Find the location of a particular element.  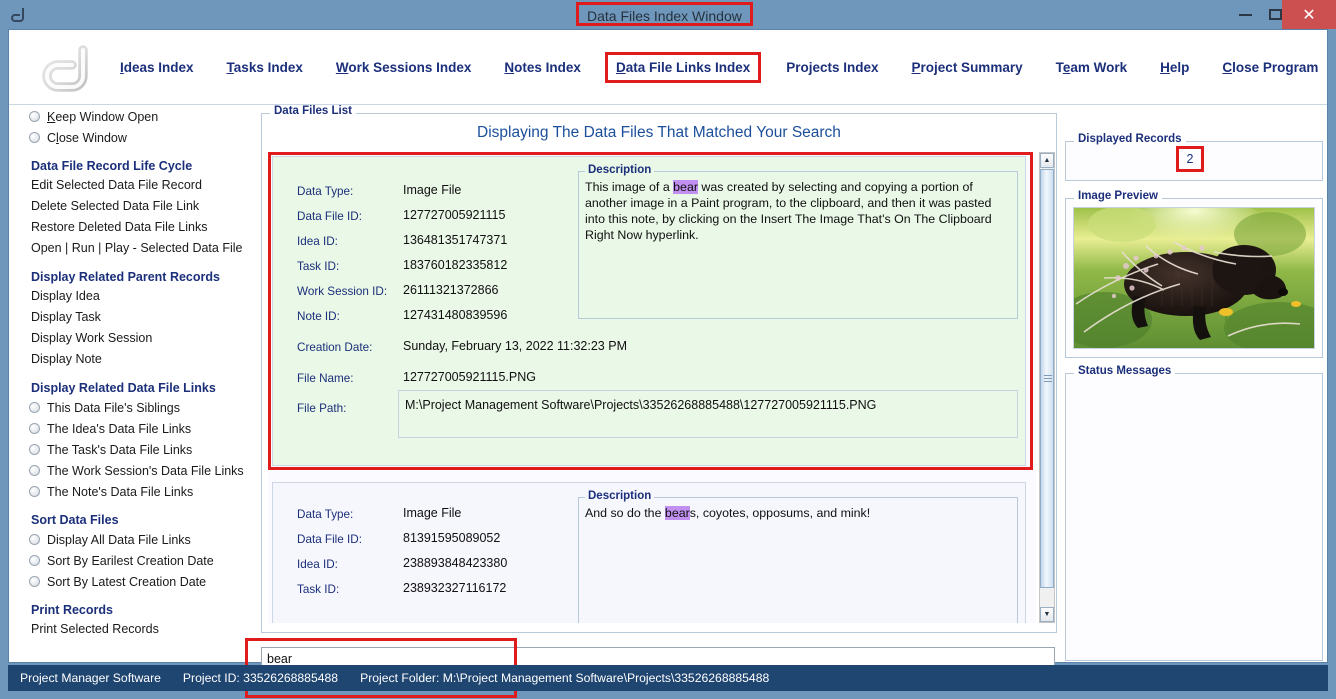

sidebar-item-display-task: Display Task is located at coordinates (144, 317).